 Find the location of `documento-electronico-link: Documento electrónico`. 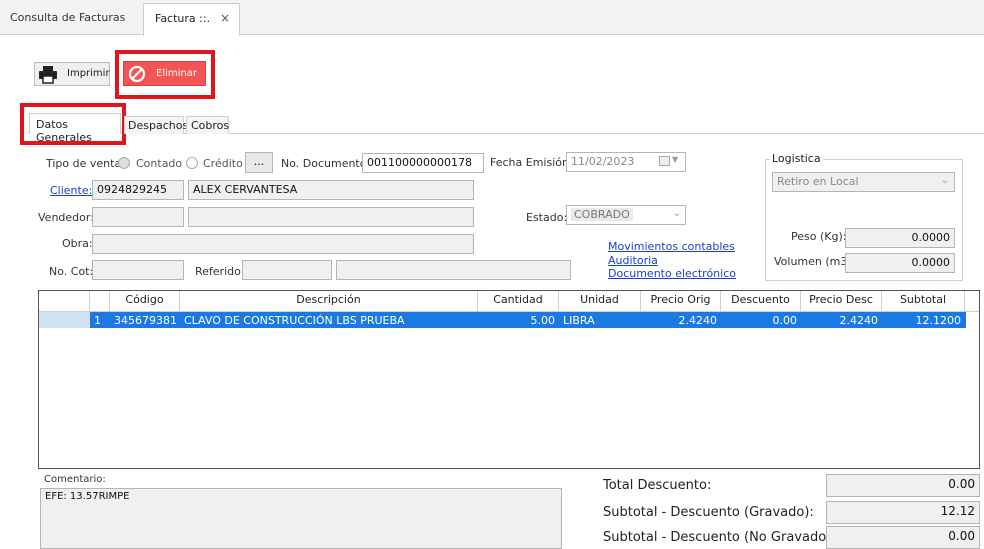

documento-electronico-link: Documento electrónico is located at coordinates (672, 273).